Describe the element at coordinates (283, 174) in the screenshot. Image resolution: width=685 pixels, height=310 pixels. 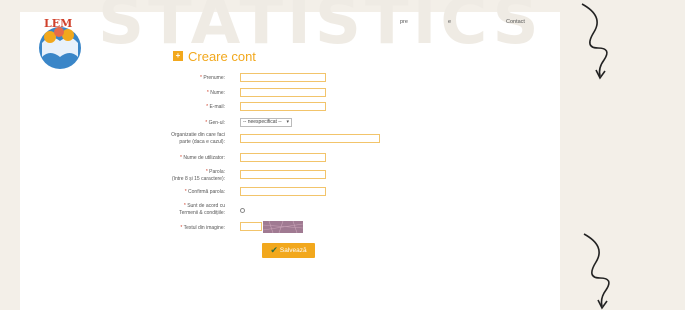
I see `password-input` at that location.